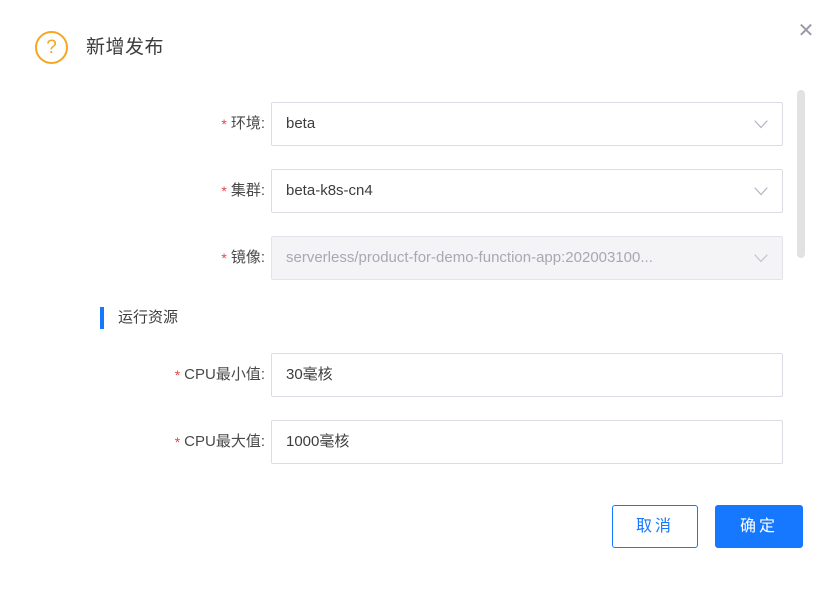 The width and height of the screenshot is (836, 594). What do you see at coordinates (527, 124) in the screenshot?
I see `select-environment: beta` at bounding box center [527, 124].